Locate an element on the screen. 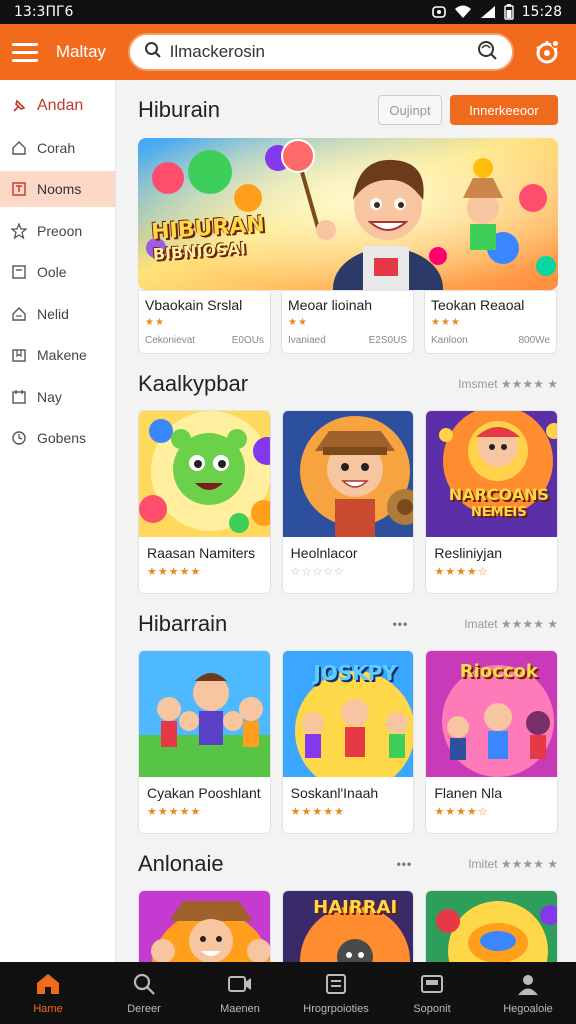 This screenshot has height=1024, width=576. featured-card: Teokan Reaoal ★★★ Kanloon 800We is located at coordinates (490, 322).